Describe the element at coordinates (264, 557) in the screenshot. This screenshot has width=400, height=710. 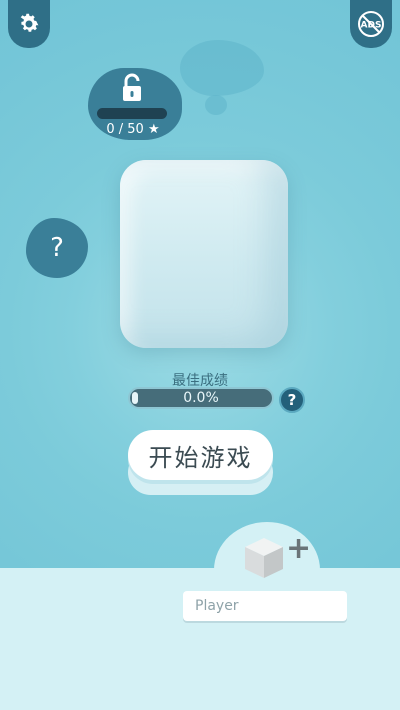
I see `cube-icon` at that location.